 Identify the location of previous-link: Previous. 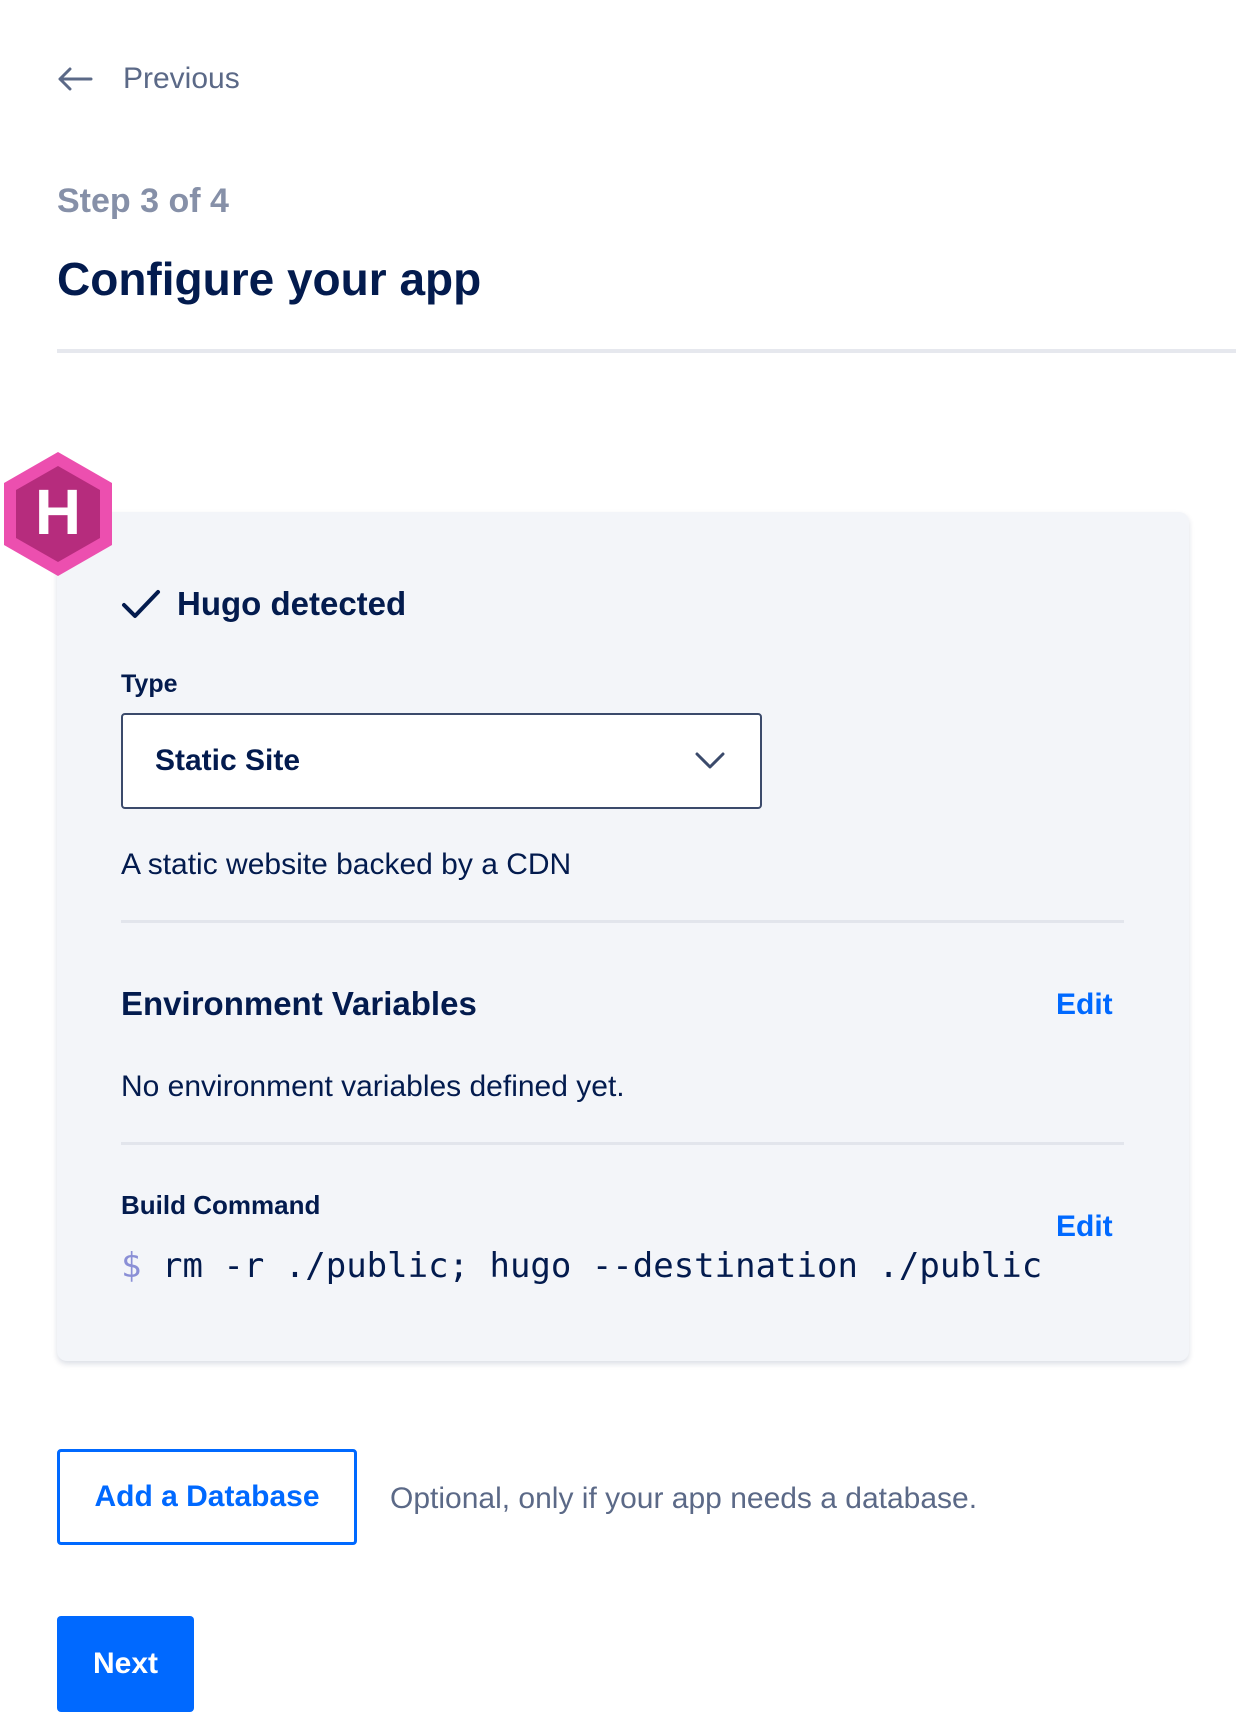
(148, 79).